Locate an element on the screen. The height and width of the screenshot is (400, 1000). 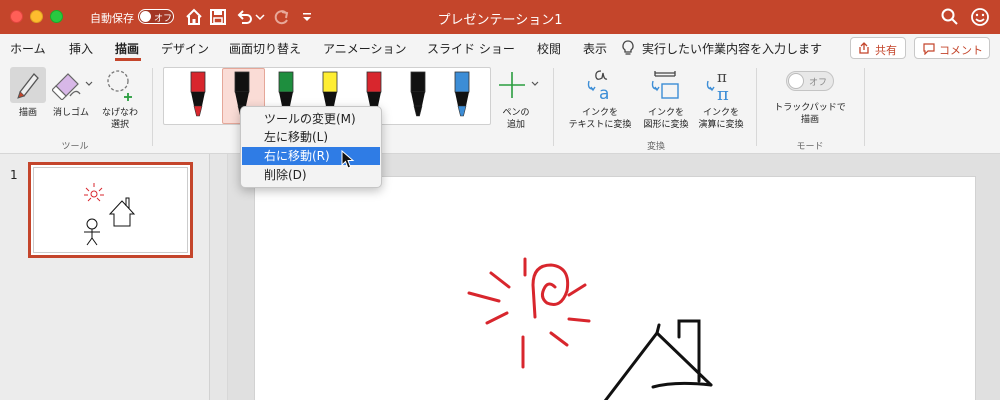
add-pen-label-line1: ペンの is located at coordinates (516, 113).